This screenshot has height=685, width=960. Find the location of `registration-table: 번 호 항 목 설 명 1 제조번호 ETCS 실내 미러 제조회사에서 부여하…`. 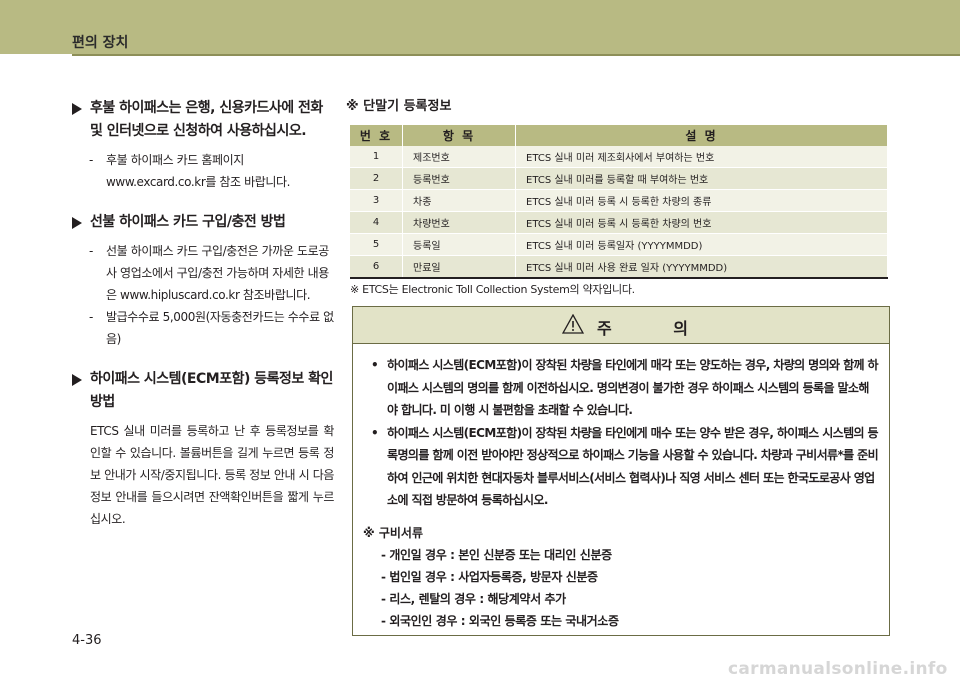

registration-table: 번 호 항 목 설 명 1 제조번호 ETCS 실내 미러 제조회사에서 부여하… is located at coordinates (619, 202).